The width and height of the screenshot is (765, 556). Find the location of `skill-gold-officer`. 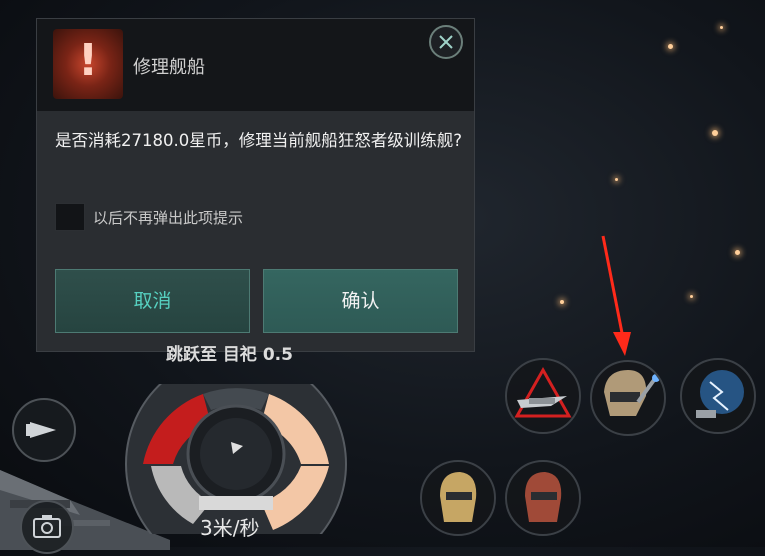

skill-gold-officer is located at coordinates (458, 498).